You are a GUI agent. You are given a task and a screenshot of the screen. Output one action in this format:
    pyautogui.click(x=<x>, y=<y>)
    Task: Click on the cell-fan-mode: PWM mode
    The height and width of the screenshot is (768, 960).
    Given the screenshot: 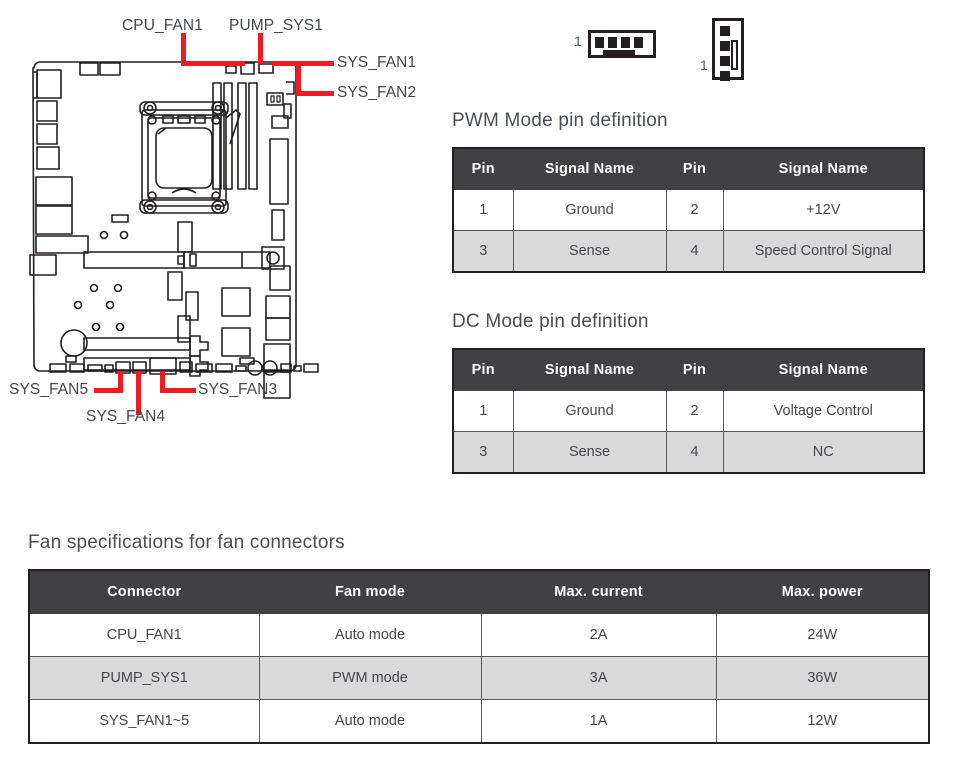 What is the action you would take?
    pyautogui.click(x=370, y=678)
    